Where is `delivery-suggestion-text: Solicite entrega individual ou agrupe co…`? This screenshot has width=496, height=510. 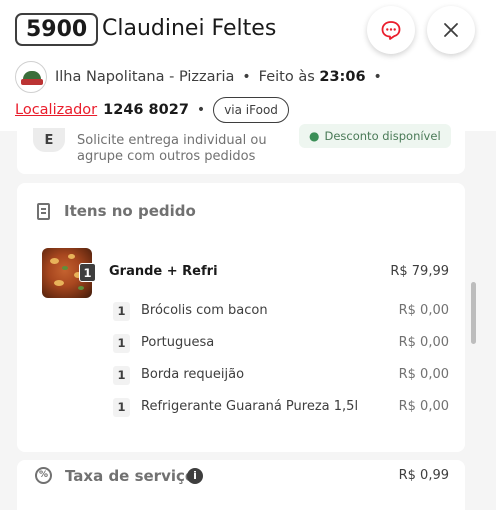
delivery-suggestion-text: Solicite entrega individual ou agrupe co… is located at coordinates (172, 148).